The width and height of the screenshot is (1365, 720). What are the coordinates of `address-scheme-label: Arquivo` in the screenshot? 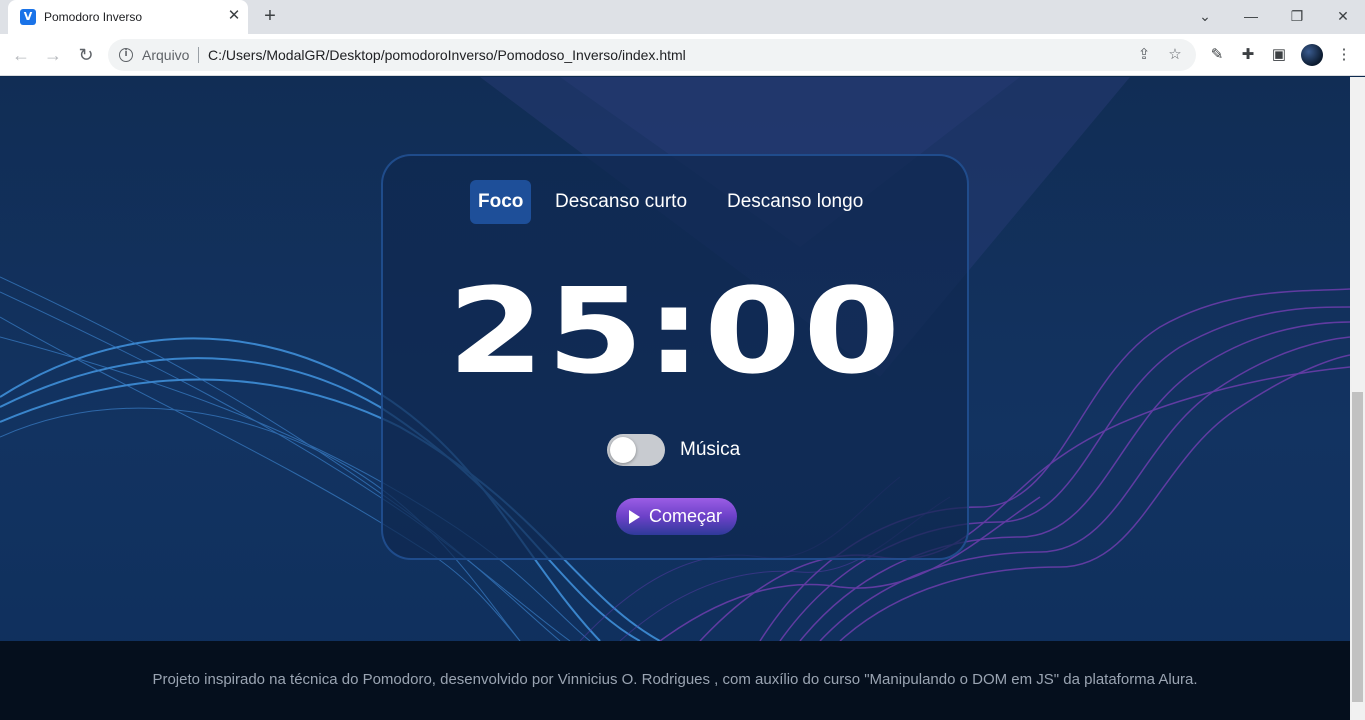 It's located at (166, 55).